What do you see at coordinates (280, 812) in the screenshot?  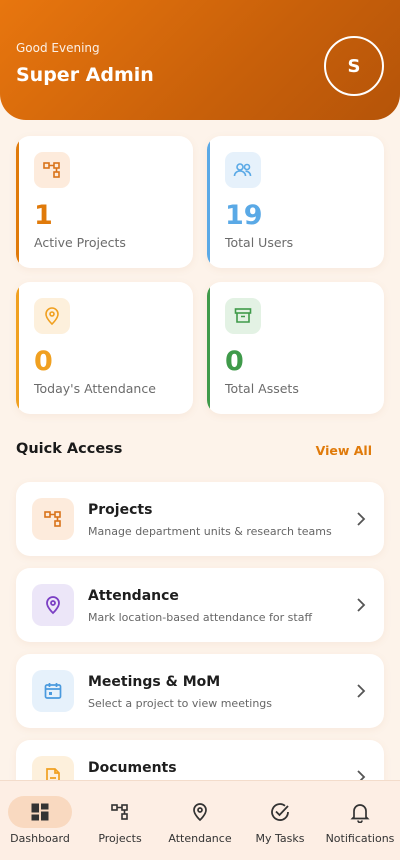 I see `check-circle-icon` at bounding box center [280, 812].